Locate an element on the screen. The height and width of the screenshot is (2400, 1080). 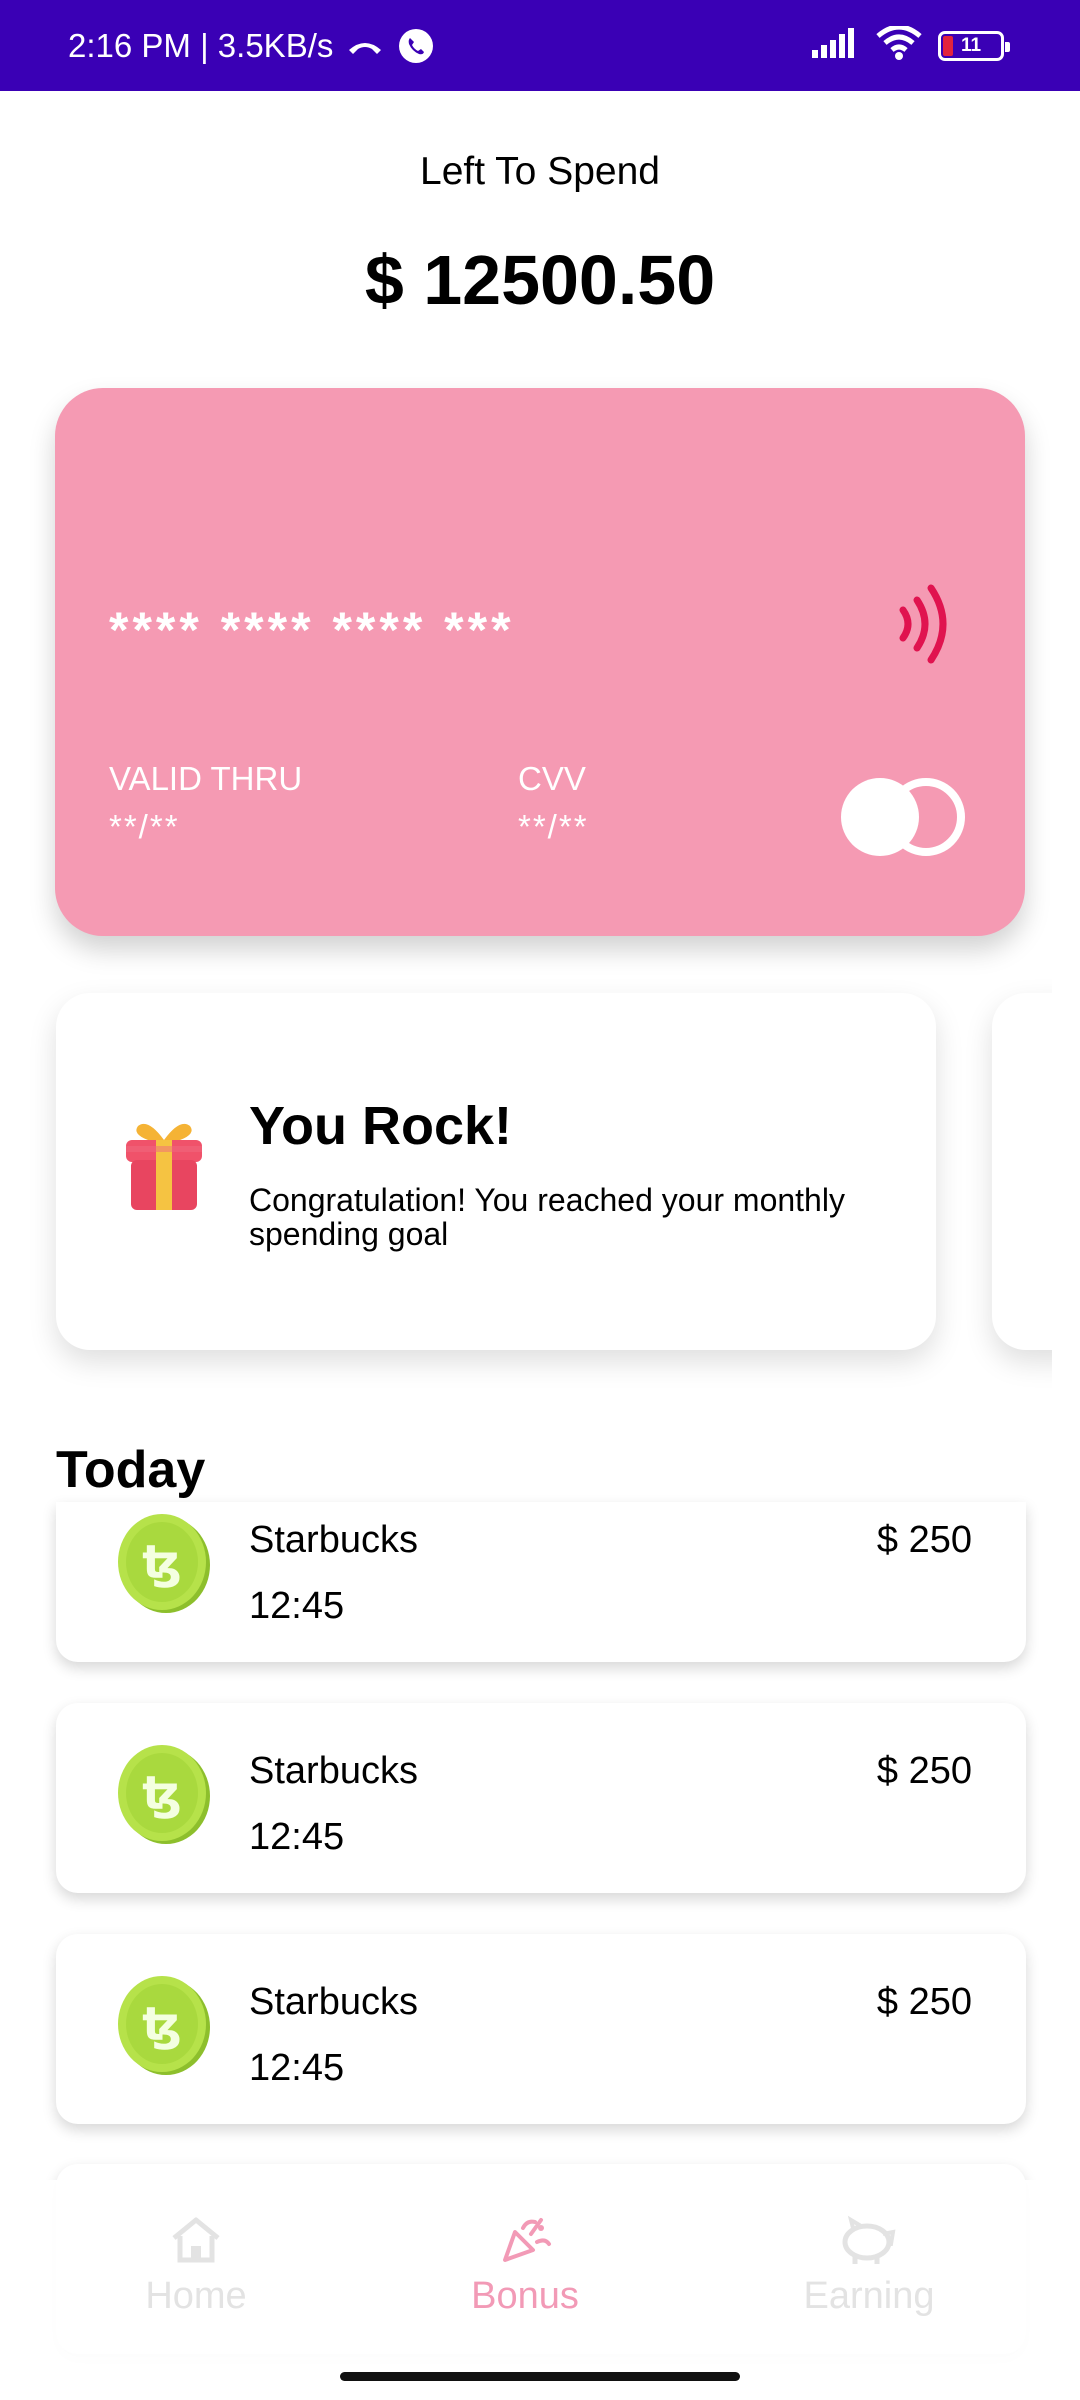
card-number: **** **** **** *** is located at coordinates (312, 630).